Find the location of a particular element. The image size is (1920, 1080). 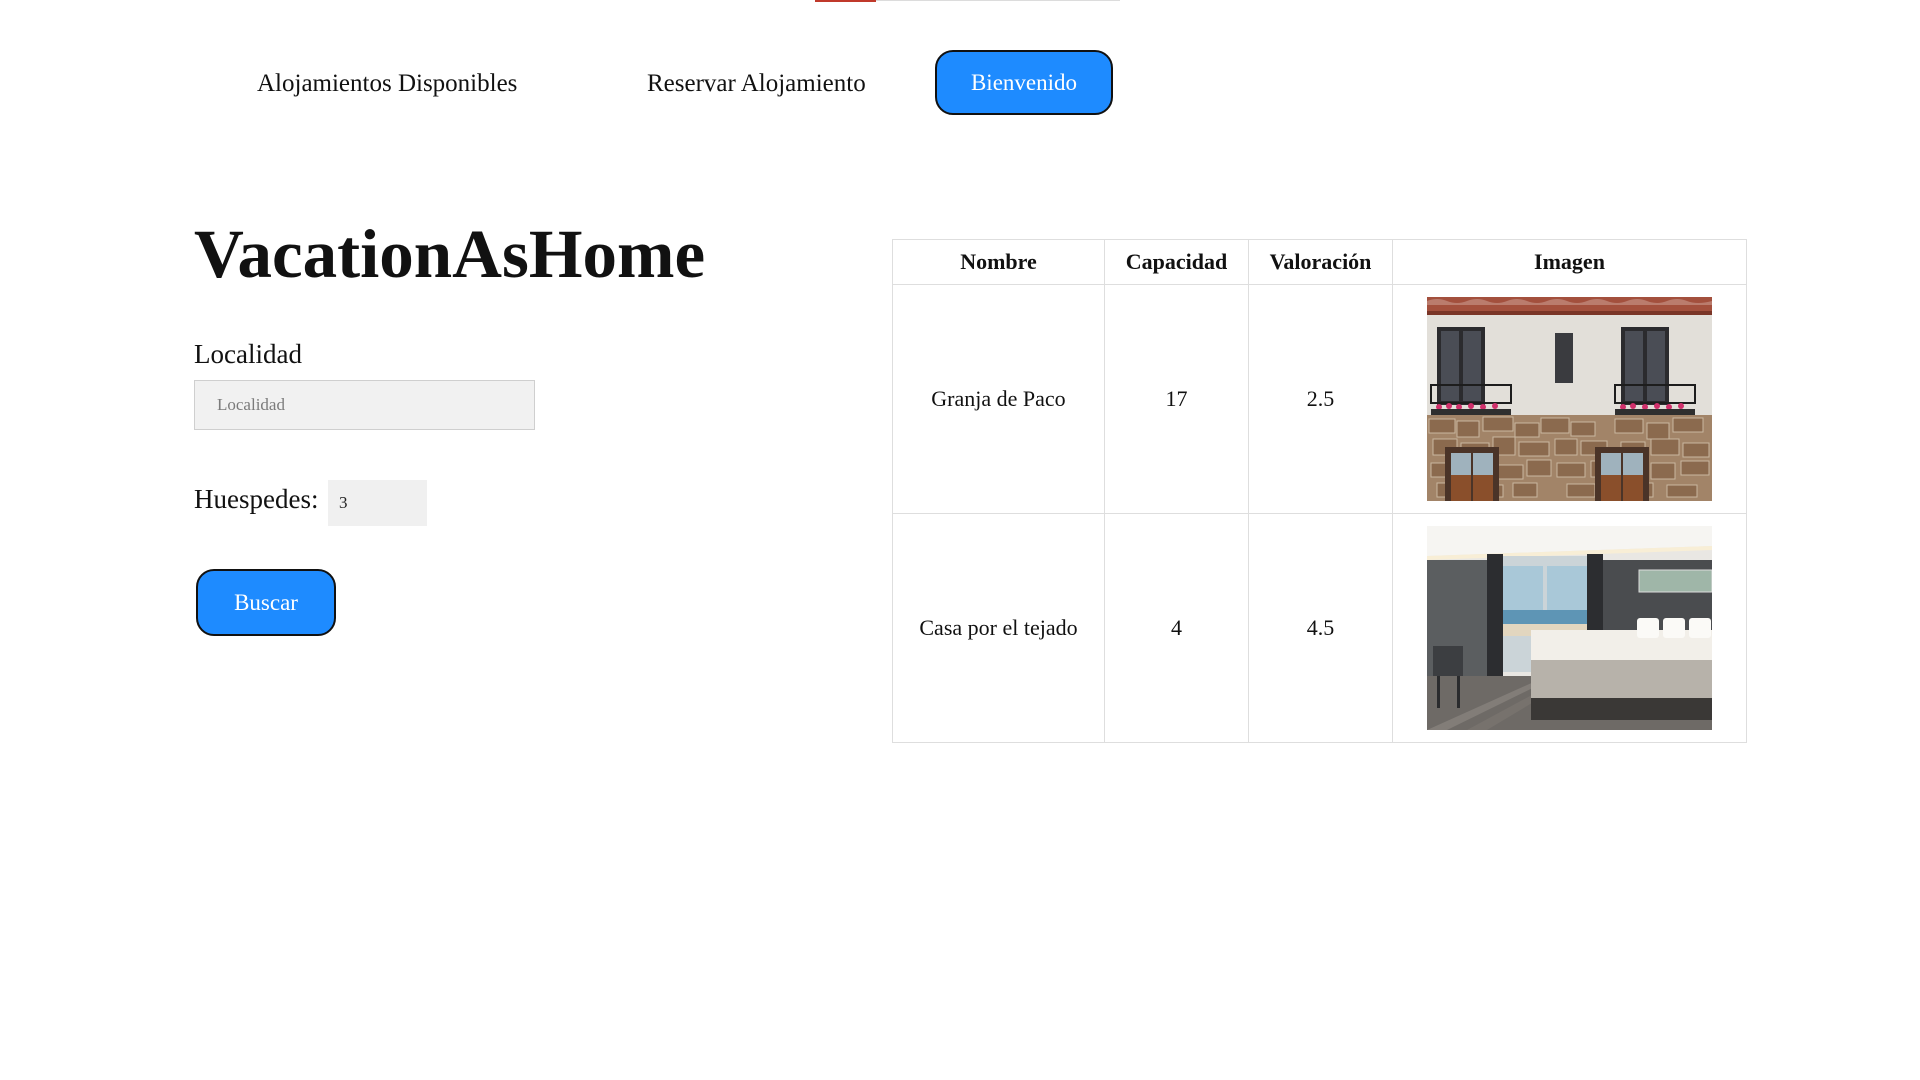

cell-valoracion: 2.5 is located at coordinates (1320, 399).